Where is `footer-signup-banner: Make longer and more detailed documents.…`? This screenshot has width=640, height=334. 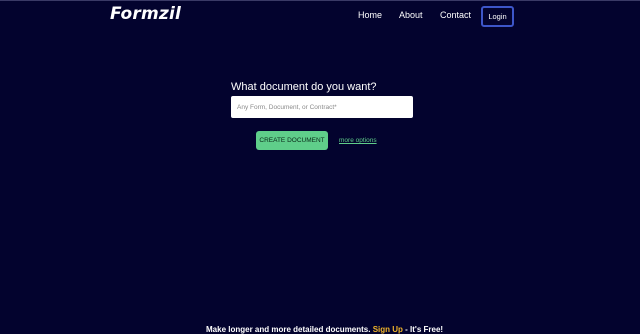
footer-signup-banner: Make longer and more detailed documents.… is located at coordinates (324, 329).